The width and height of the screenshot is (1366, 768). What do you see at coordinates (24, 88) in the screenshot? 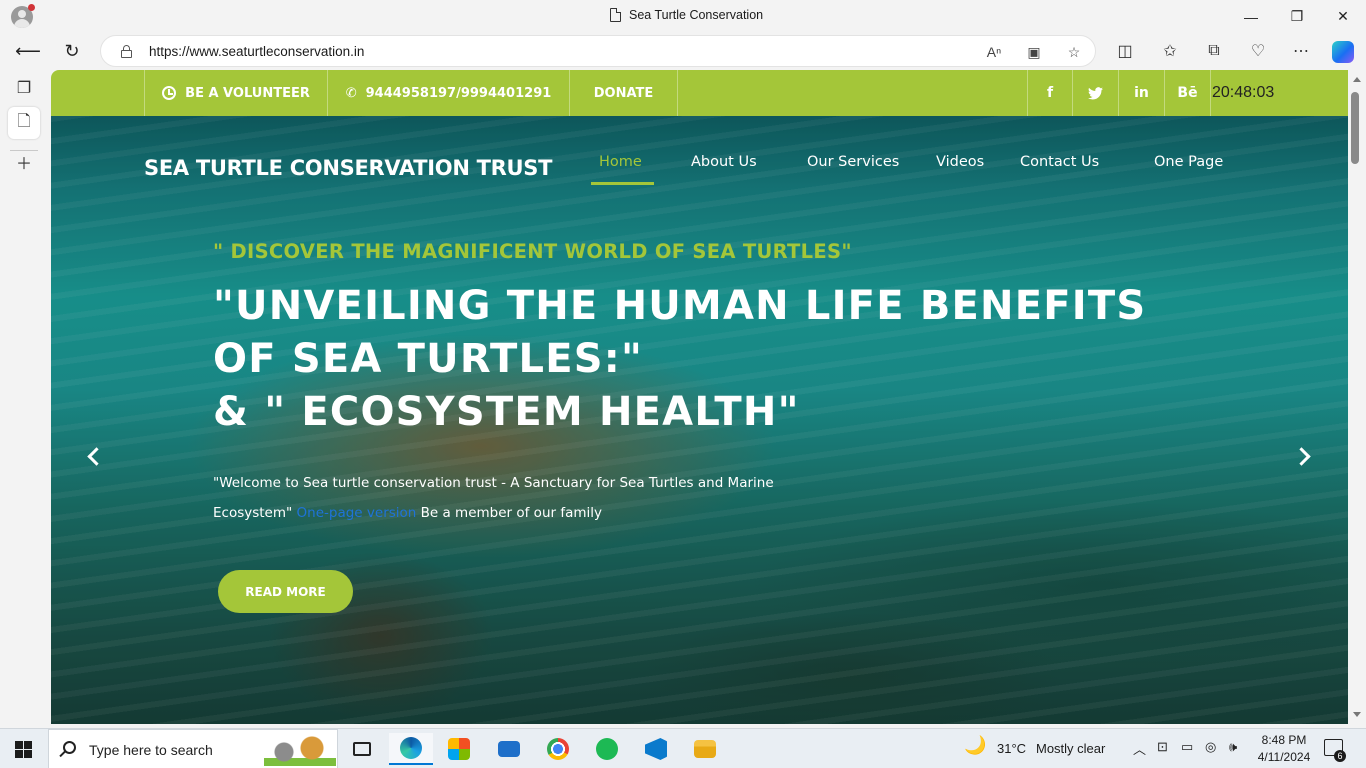
I see `tab-actions-icon: ❐` at bounding box center [24, 88].